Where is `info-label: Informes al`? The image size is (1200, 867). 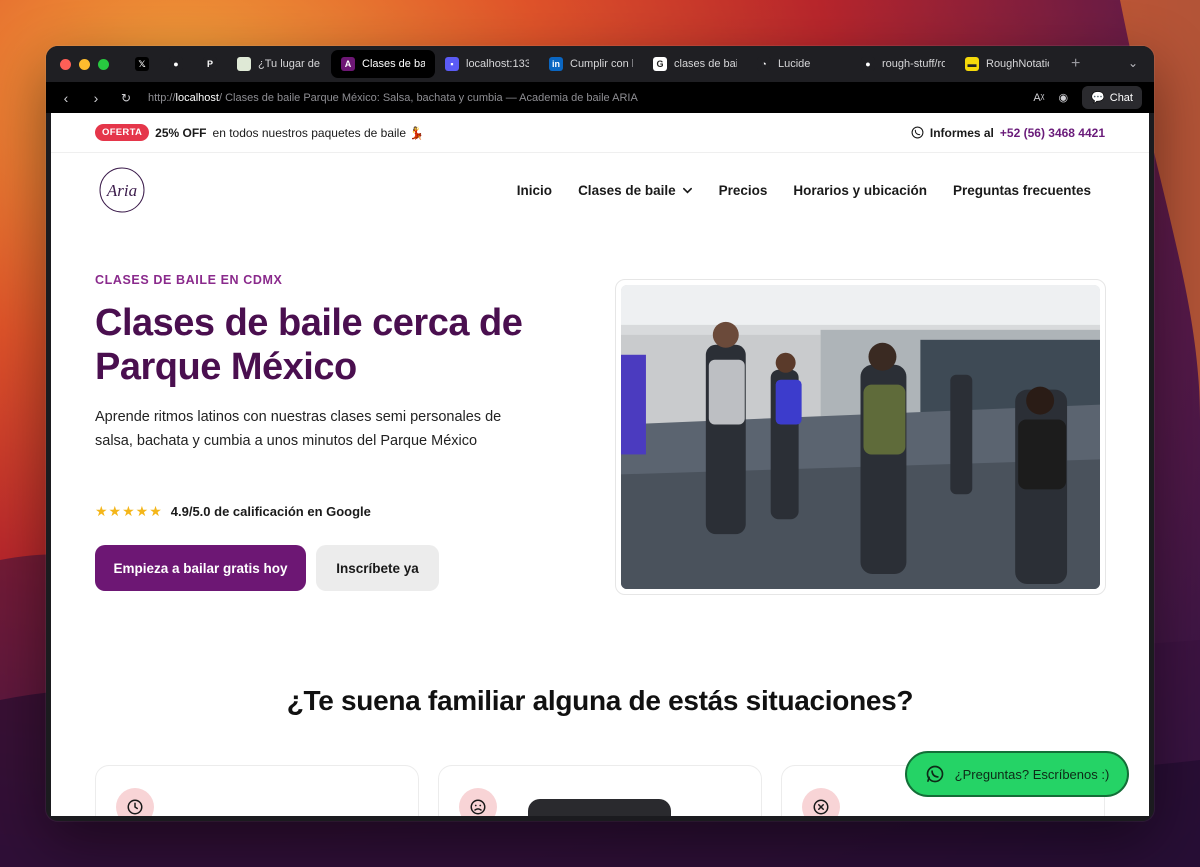
info-label: Informes al is located at coordinates (961, 132).